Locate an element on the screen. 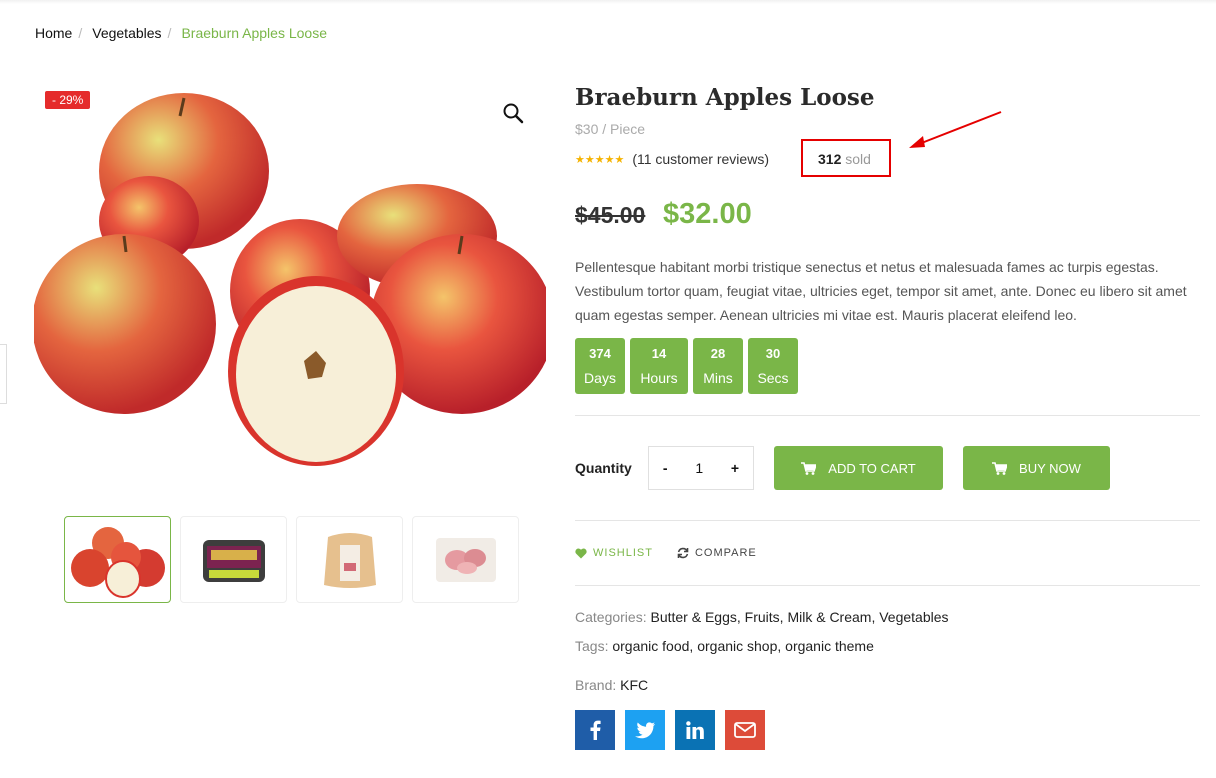 The width and height of the screenshot is (1216, 778). highlight-box is located at coordinates (846, 158).